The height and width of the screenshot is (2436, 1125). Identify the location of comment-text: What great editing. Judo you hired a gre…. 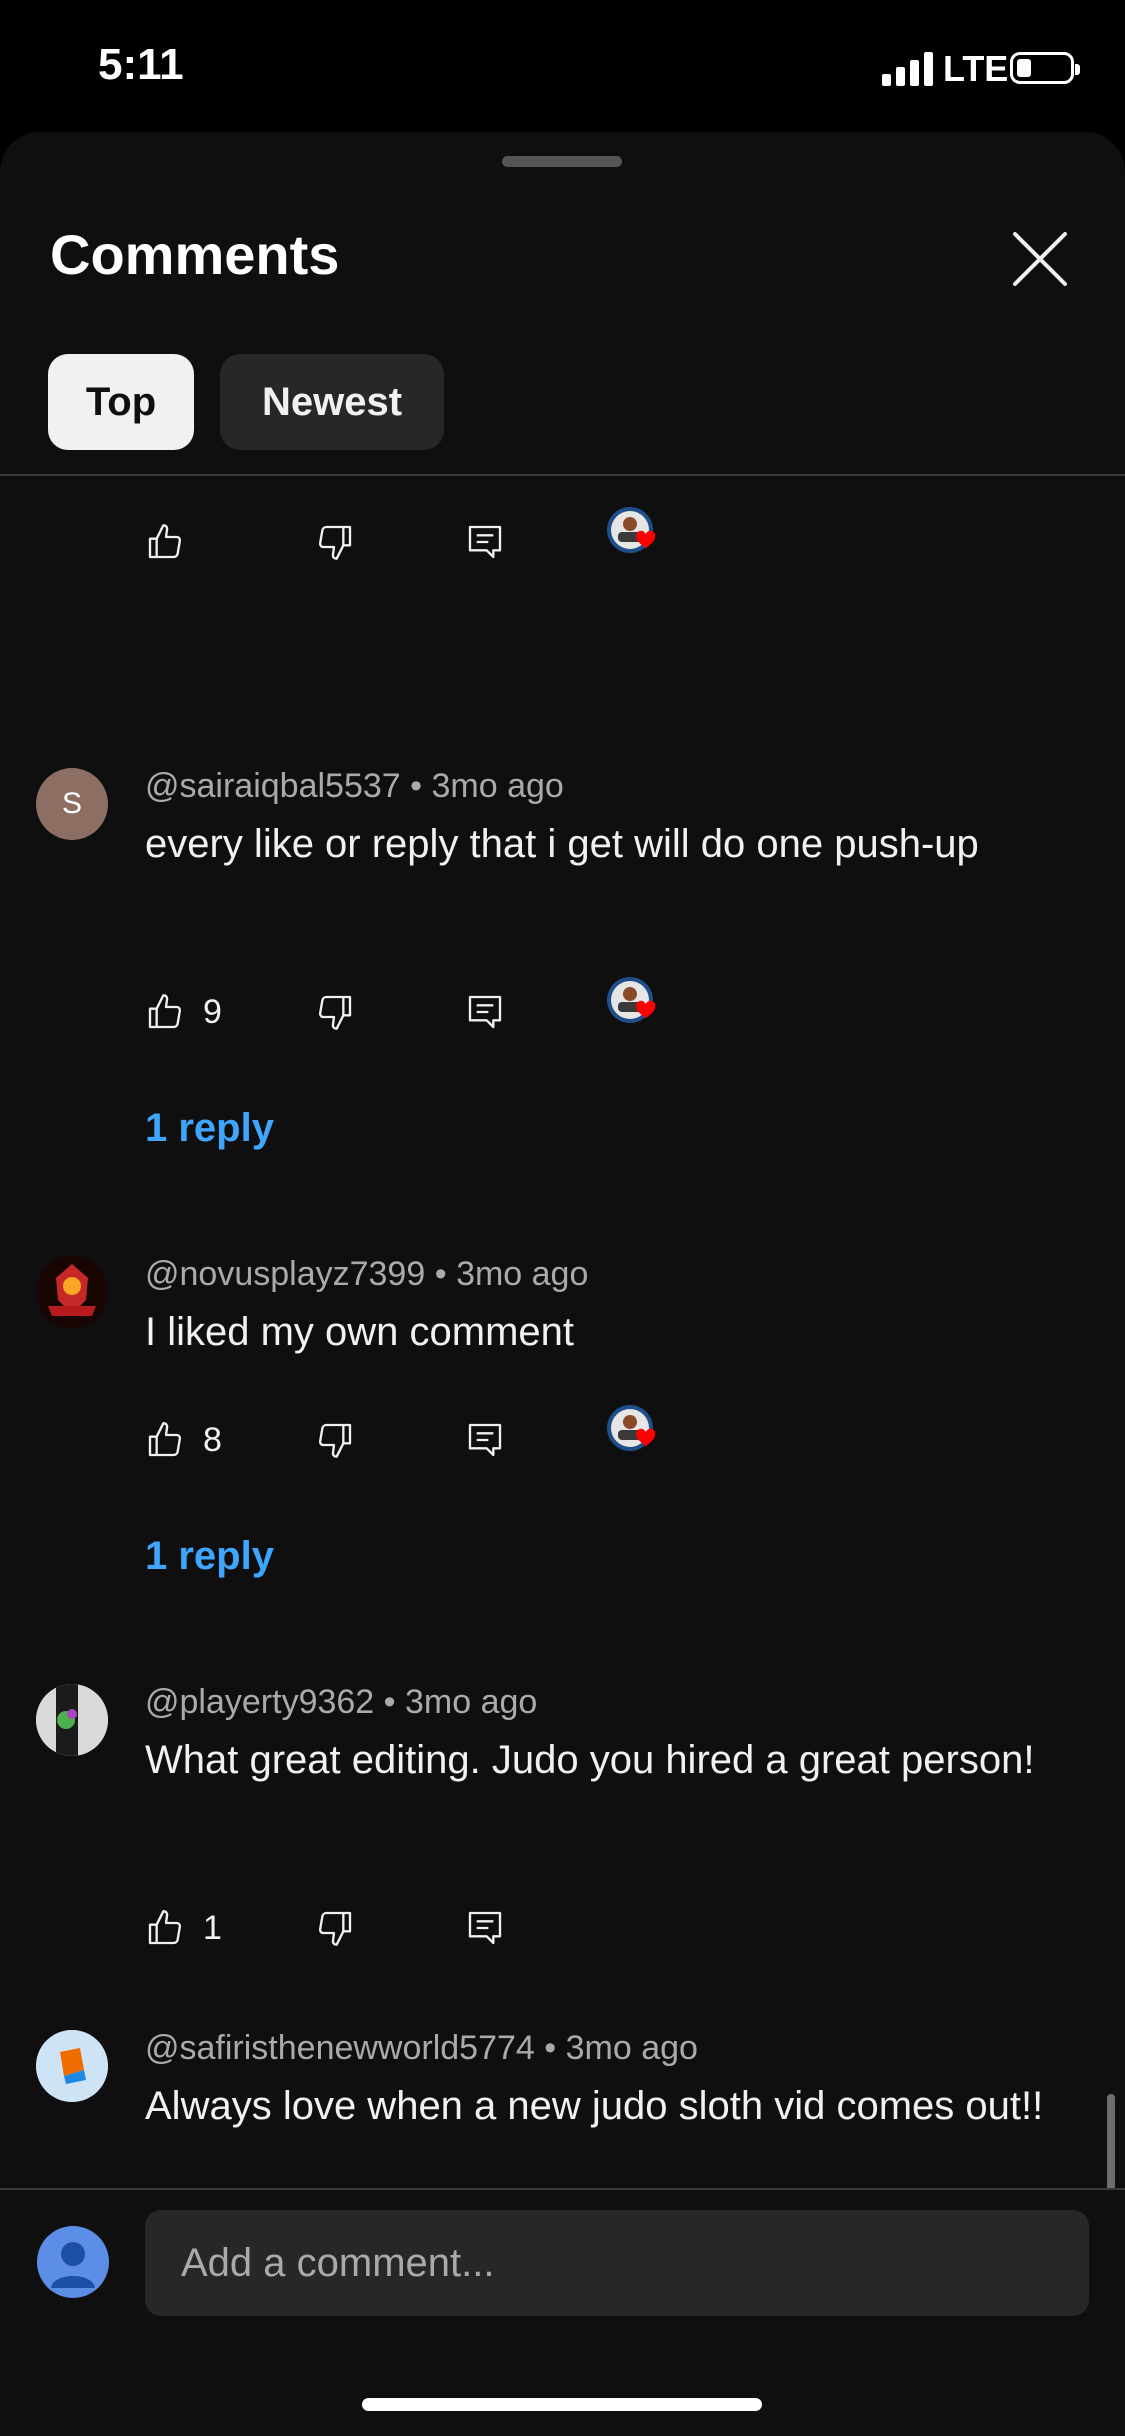
(590, 1760).